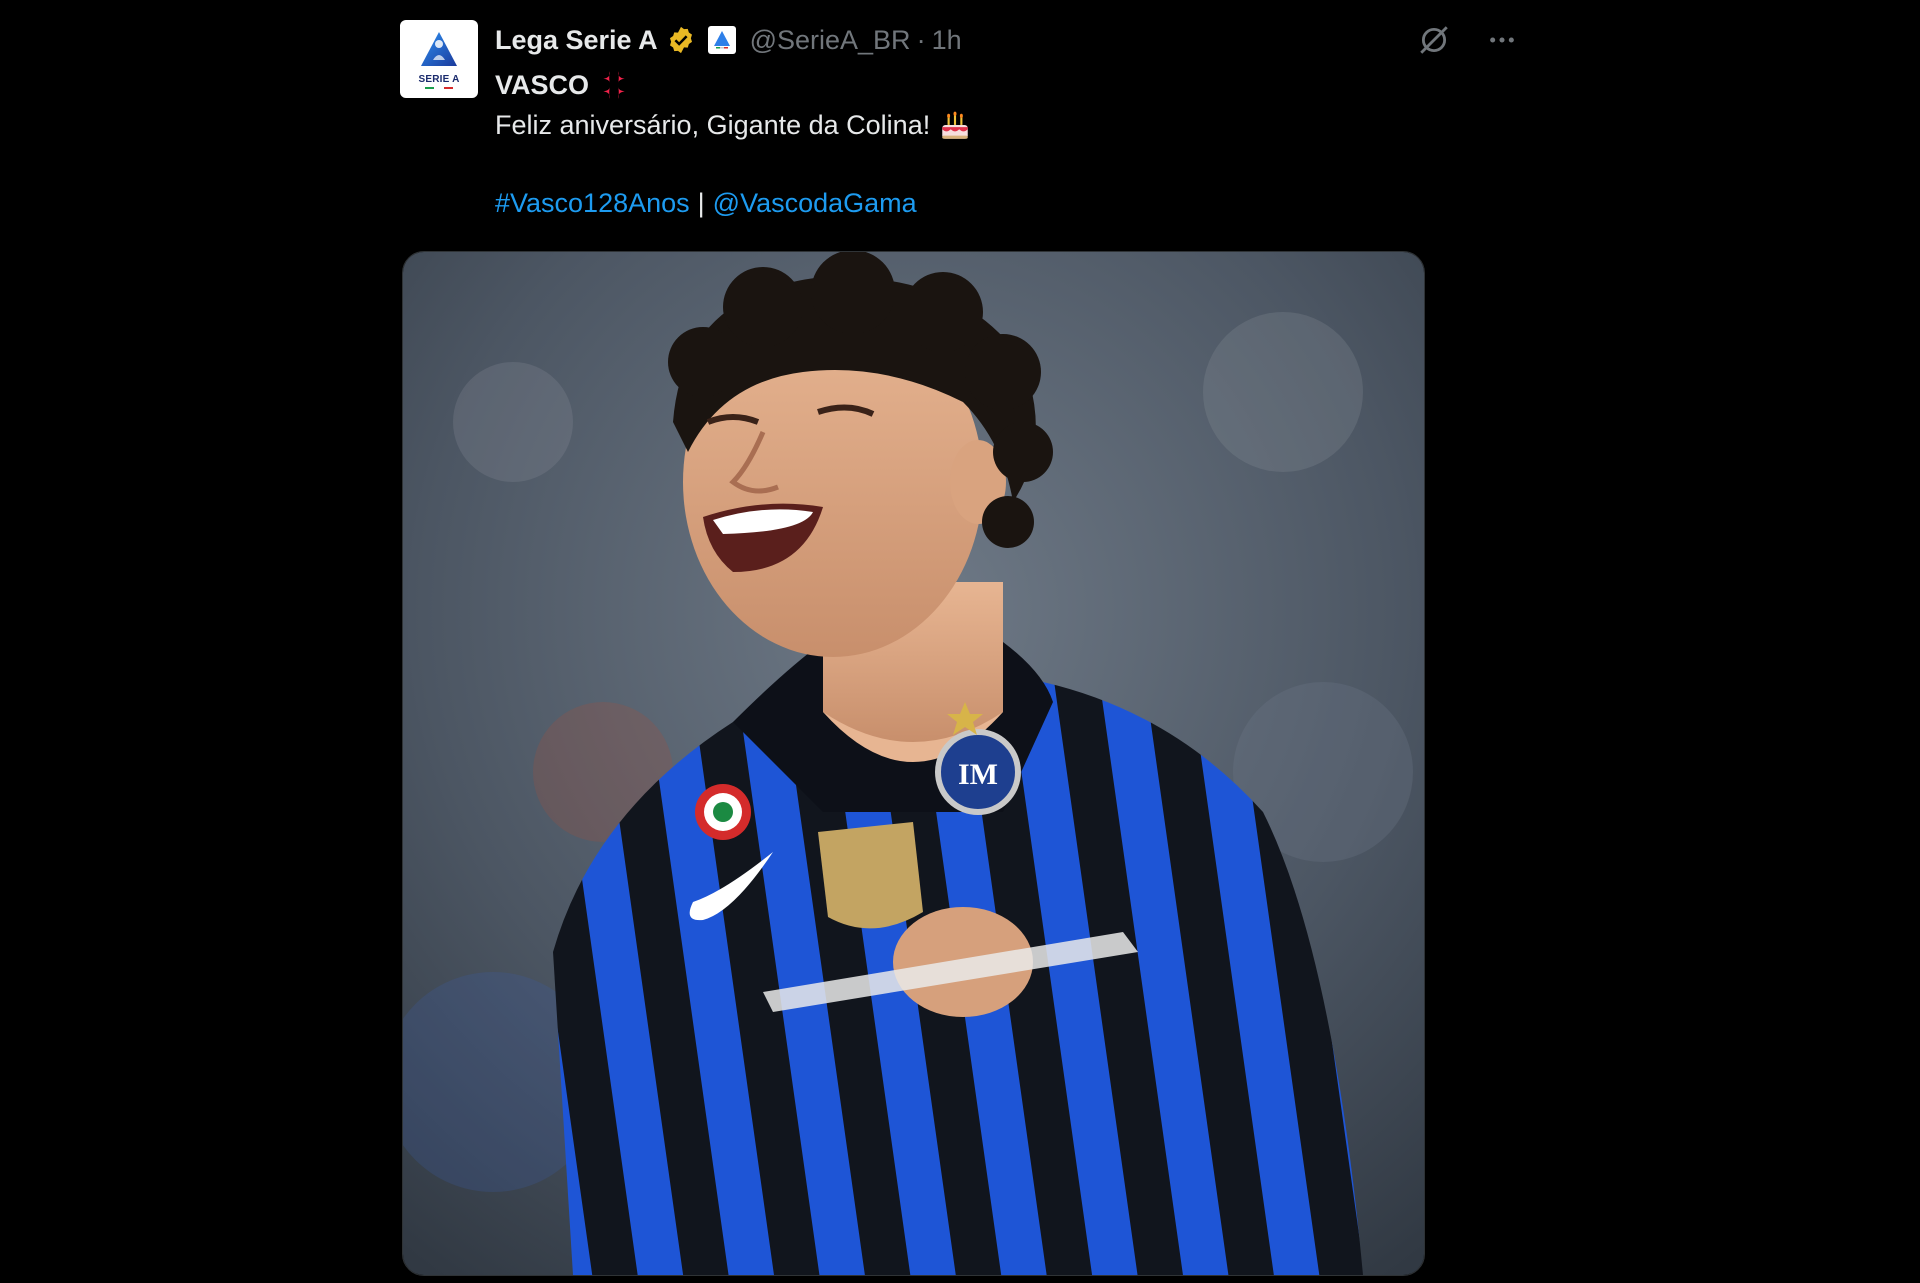 This screenshot has width=1920, height=1283. Describe the element at coordinates (592, 203) in the screenshot. I see `hashtag-link: #Vasco128Anos` at that location.